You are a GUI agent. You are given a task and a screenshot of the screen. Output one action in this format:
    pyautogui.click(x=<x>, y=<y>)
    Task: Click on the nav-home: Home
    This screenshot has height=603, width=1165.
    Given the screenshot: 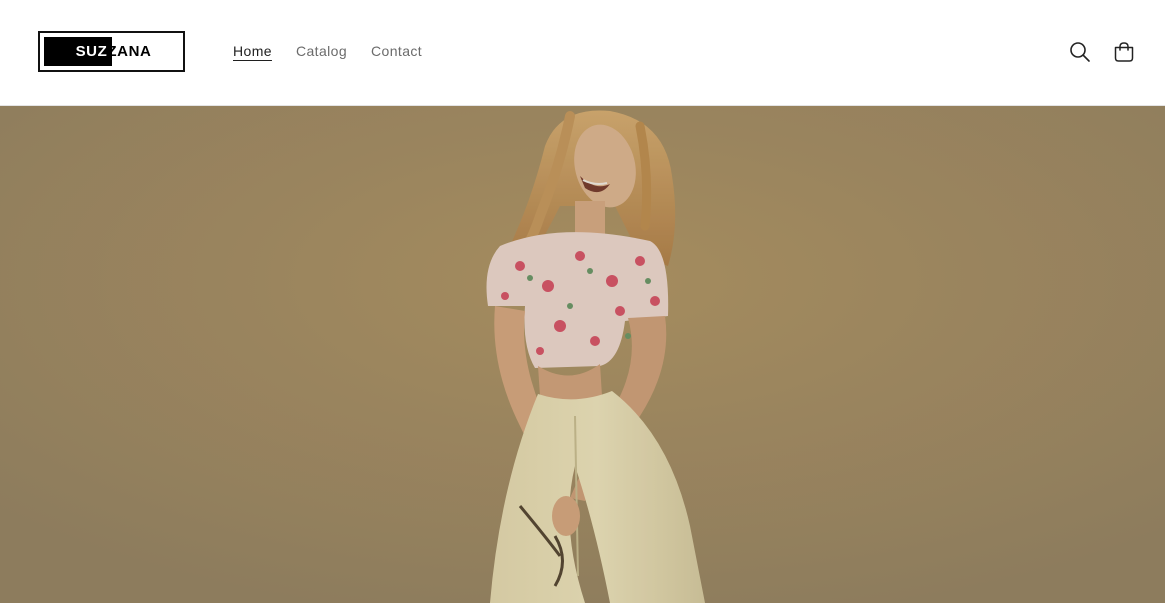 What is the action you would take?
    pyautogui.click(x=252, y=51)
    